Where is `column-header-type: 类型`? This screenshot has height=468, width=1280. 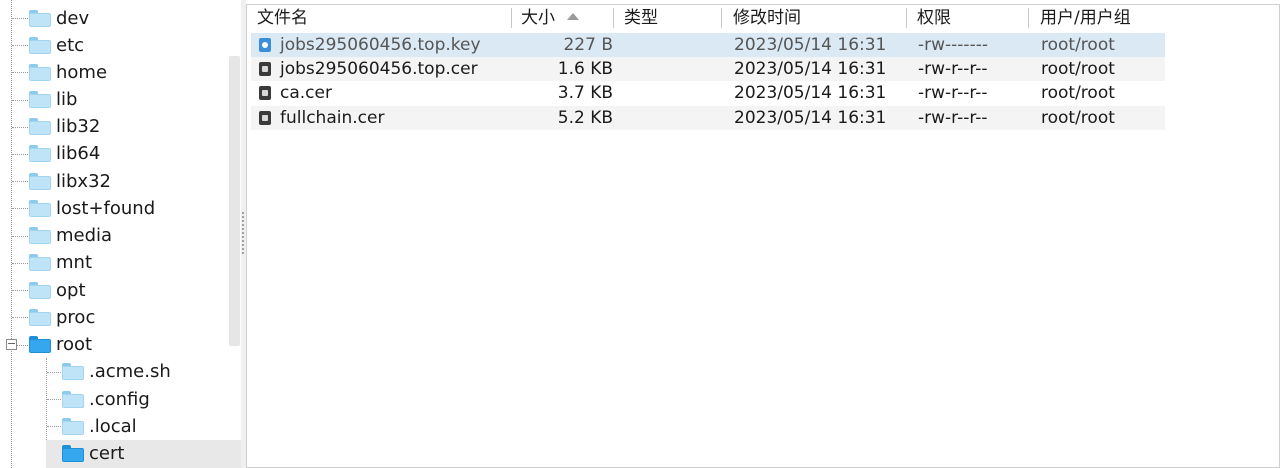
column-header-type: 类型 is located at coordinates (641, 18).